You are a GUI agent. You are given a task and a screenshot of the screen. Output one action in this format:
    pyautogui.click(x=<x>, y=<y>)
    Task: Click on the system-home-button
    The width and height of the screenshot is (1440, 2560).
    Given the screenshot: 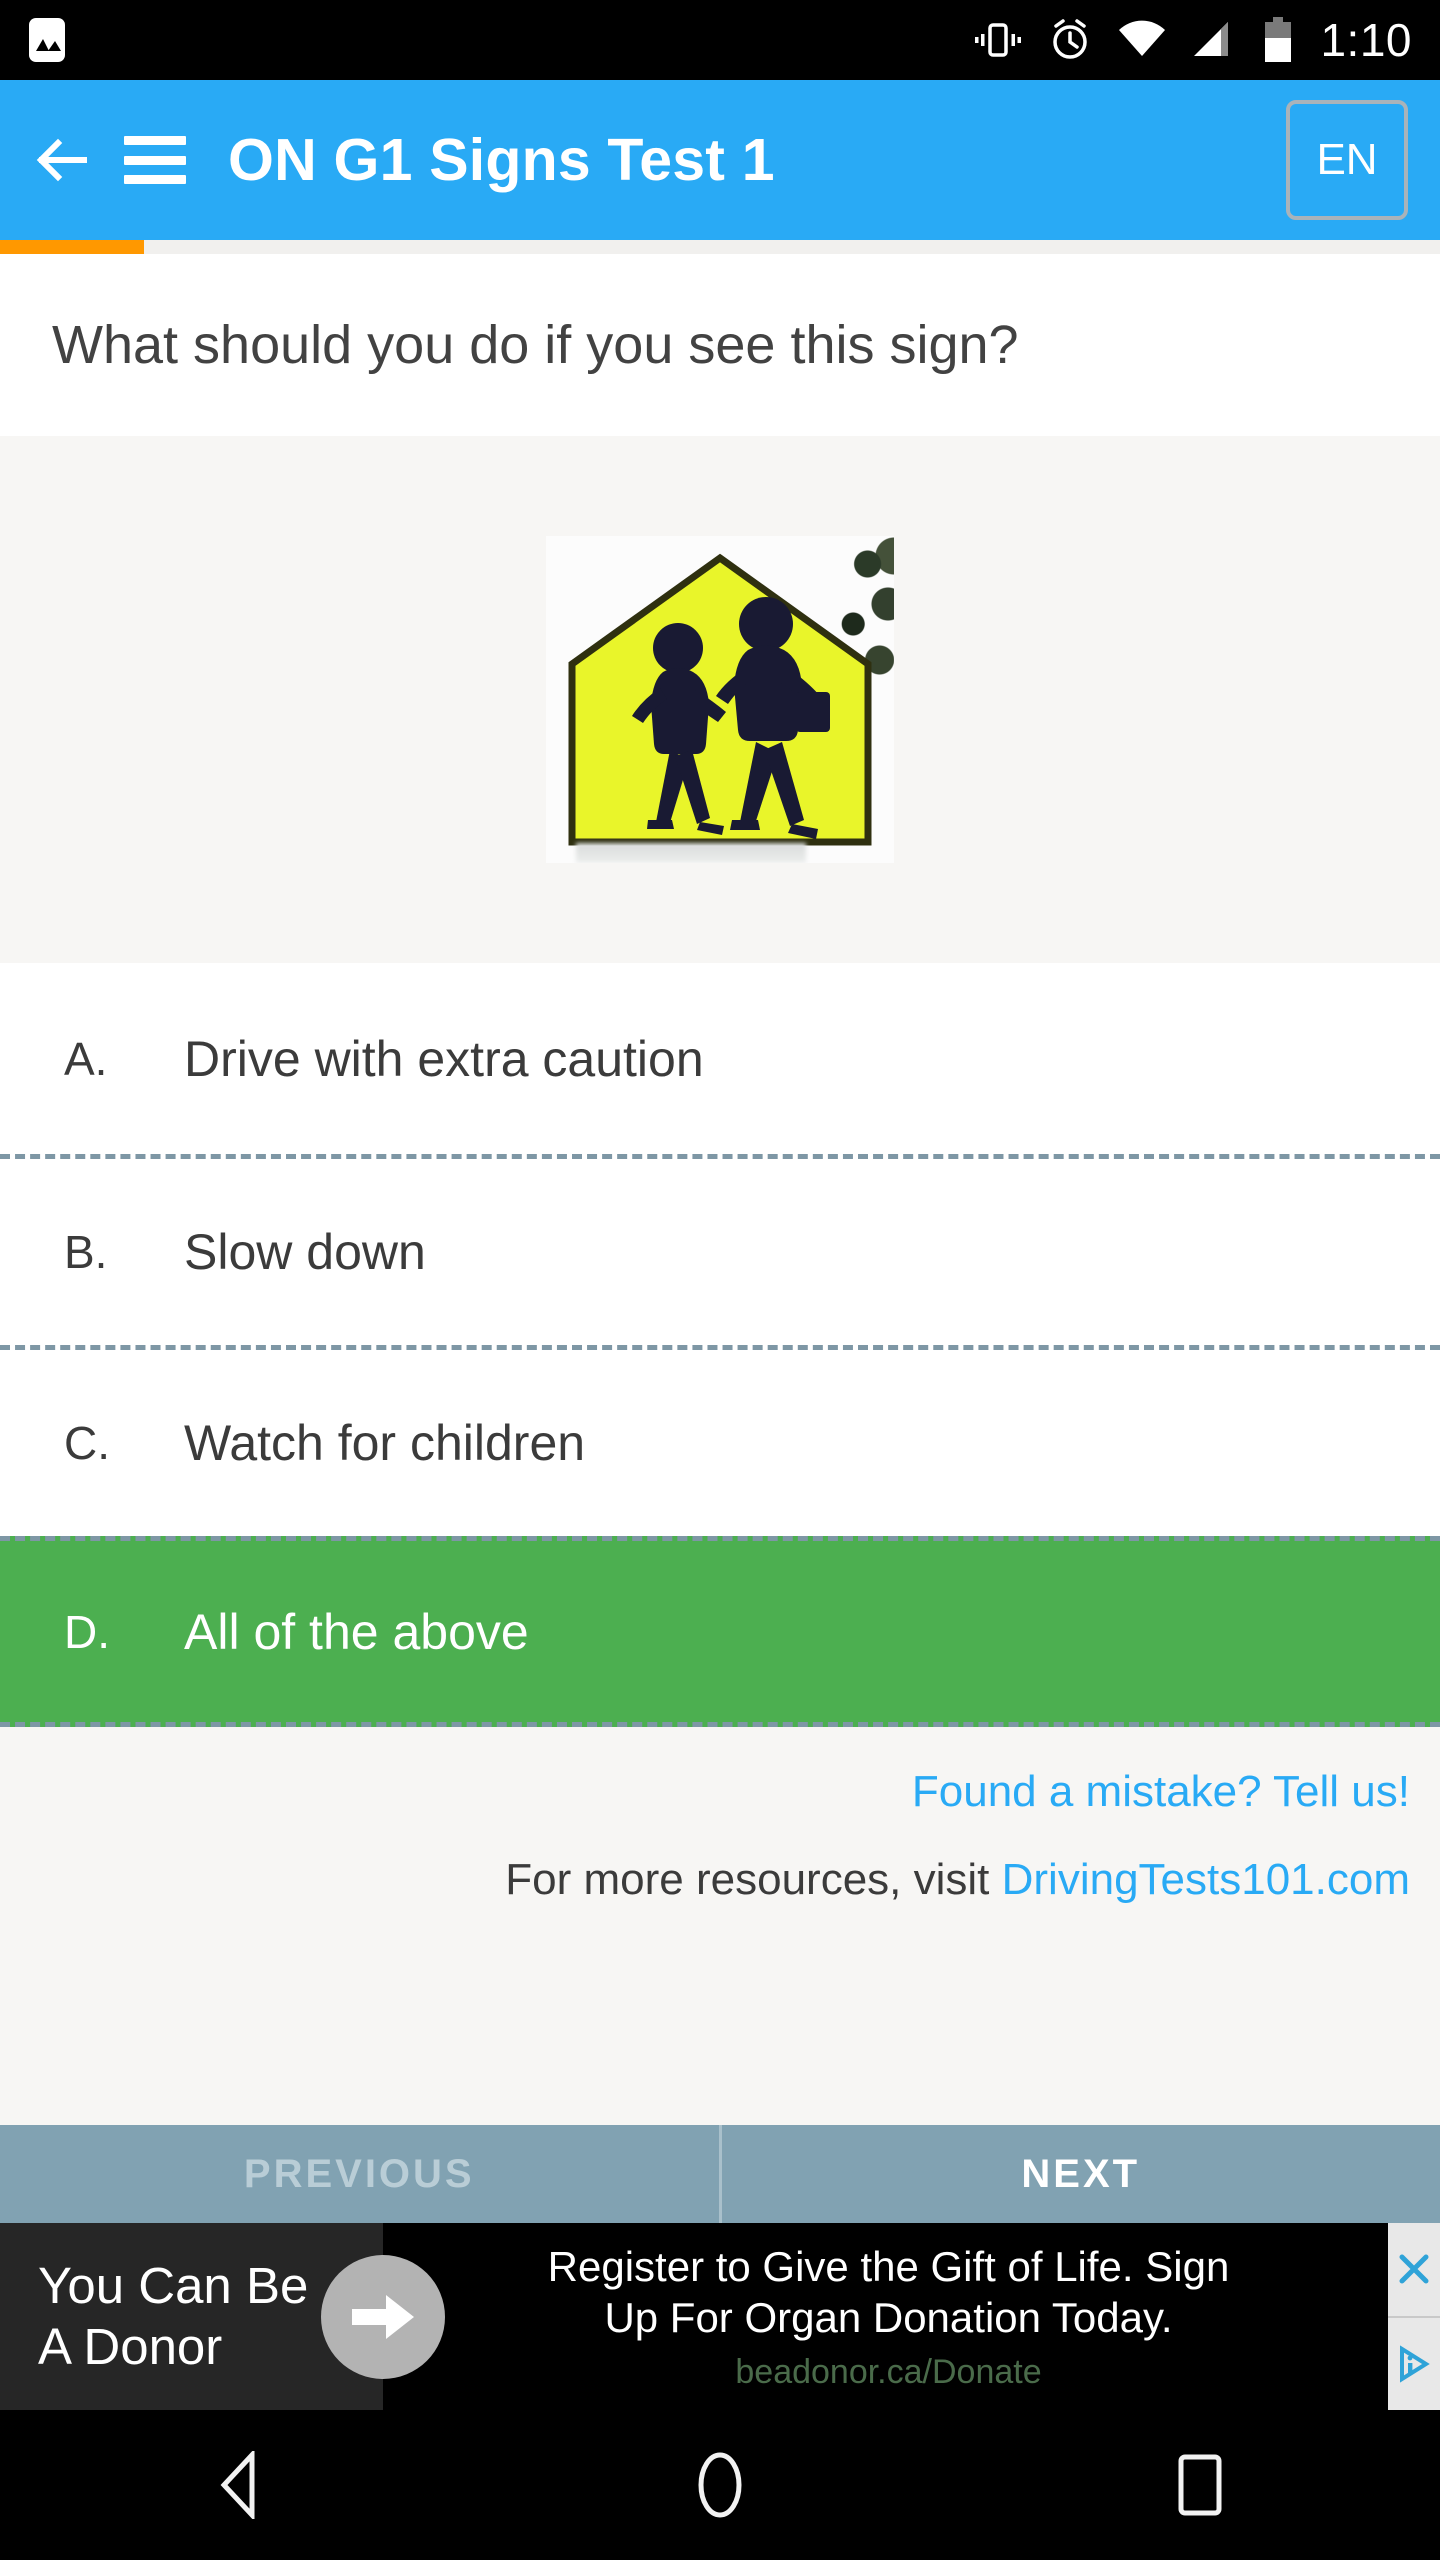 What is the action you would take?
    pyautogui.click(x=720, y=2485)
    